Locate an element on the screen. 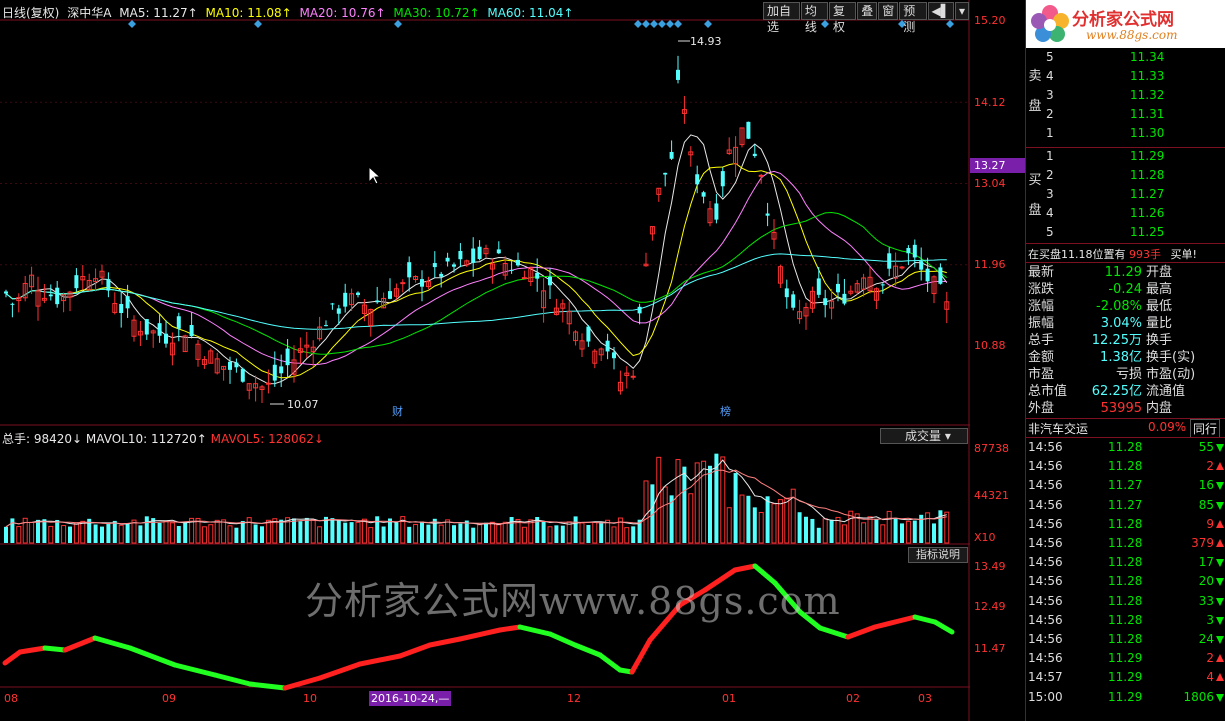 The width and height of the screenshot is (1225, 721). stat-value: 53995 is located at coordinates (1121, 408).